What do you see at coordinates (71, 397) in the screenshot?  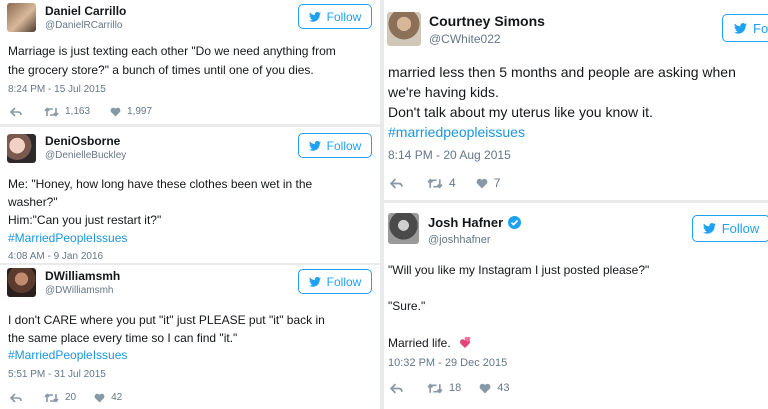 I see `retweet-count: 20` at bounding box center [71, 397].